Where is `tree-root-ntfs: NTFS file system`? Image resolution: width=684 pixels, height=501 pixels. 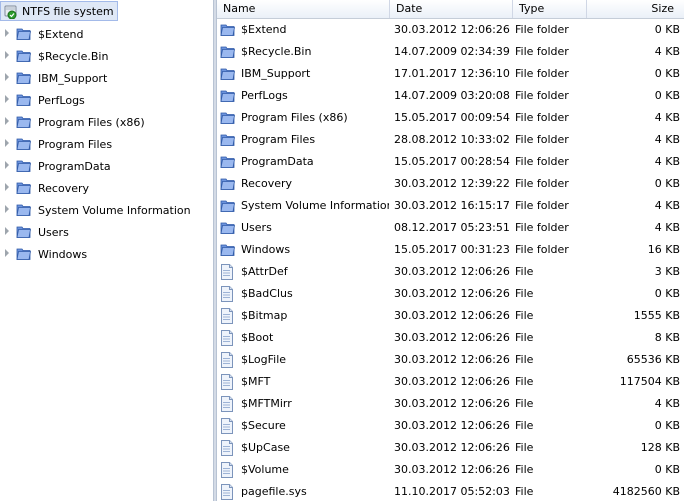
tree-root-ntfs: NTFS file system is located at coordinates (59, 11).